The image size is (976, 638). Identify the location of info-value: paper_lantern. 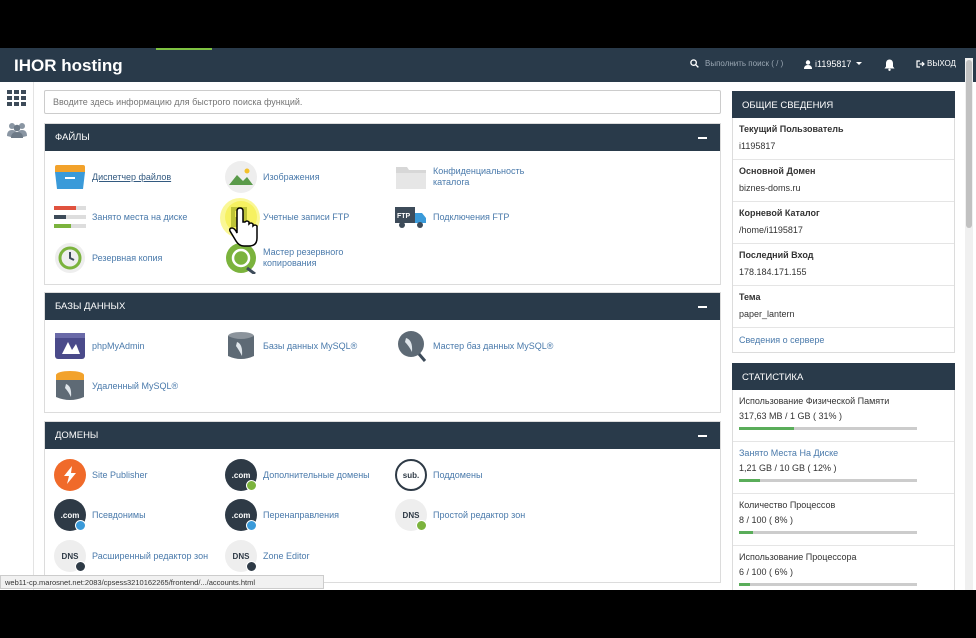
(767, 314).